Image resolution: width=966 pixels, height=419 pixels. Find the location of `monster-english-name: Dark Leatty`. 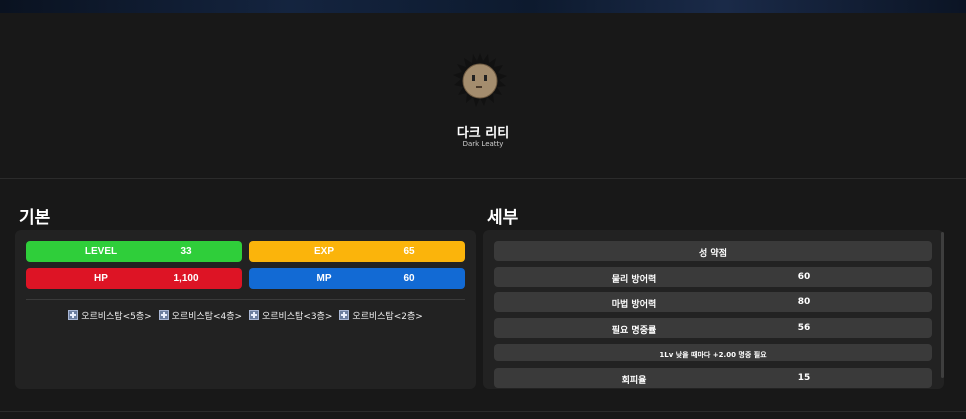

monster-english-name: Dark Leatty is located at coordinates (483, 144).